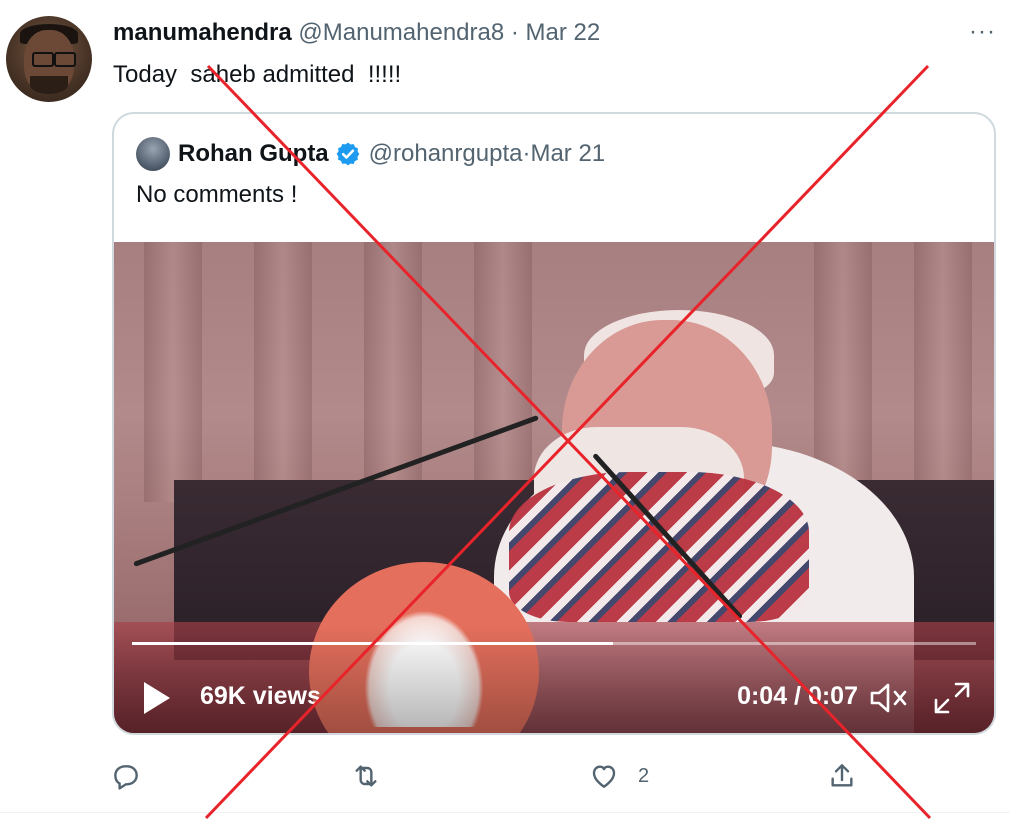 This screenshot has width=1010, height=822. I want to click on tweet-text: Today saheb admitted !!!!!, so click(257, 74).